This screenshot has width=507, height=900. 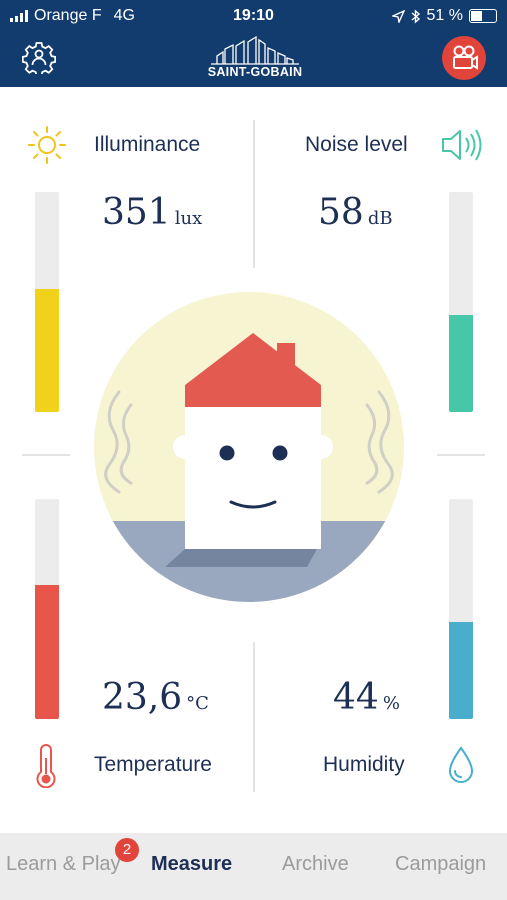 I want to click on divider-top, so click(x=254, y=194).